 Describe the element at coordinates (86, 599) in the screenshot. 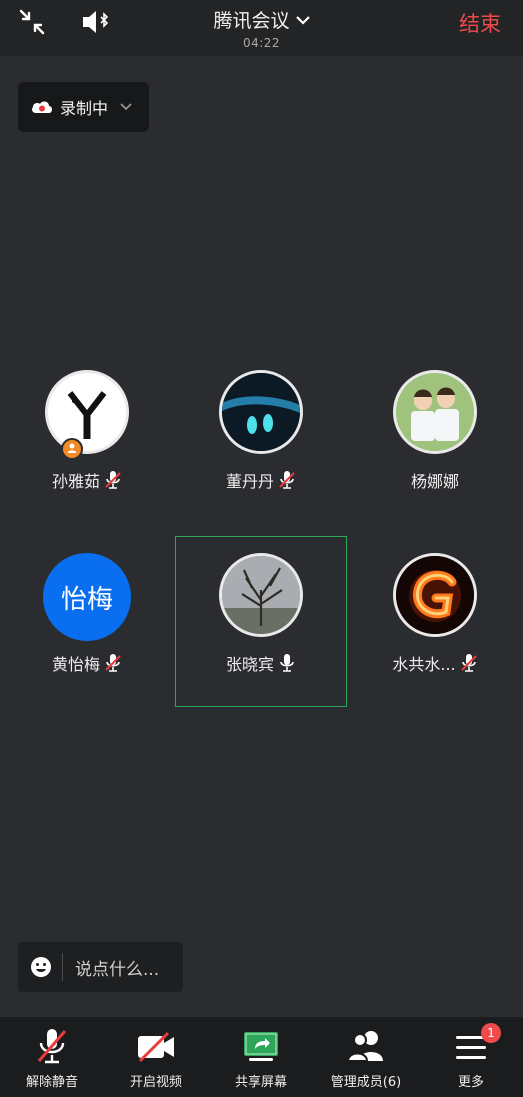

I see `avatar-initials: 怡梅` at that location.